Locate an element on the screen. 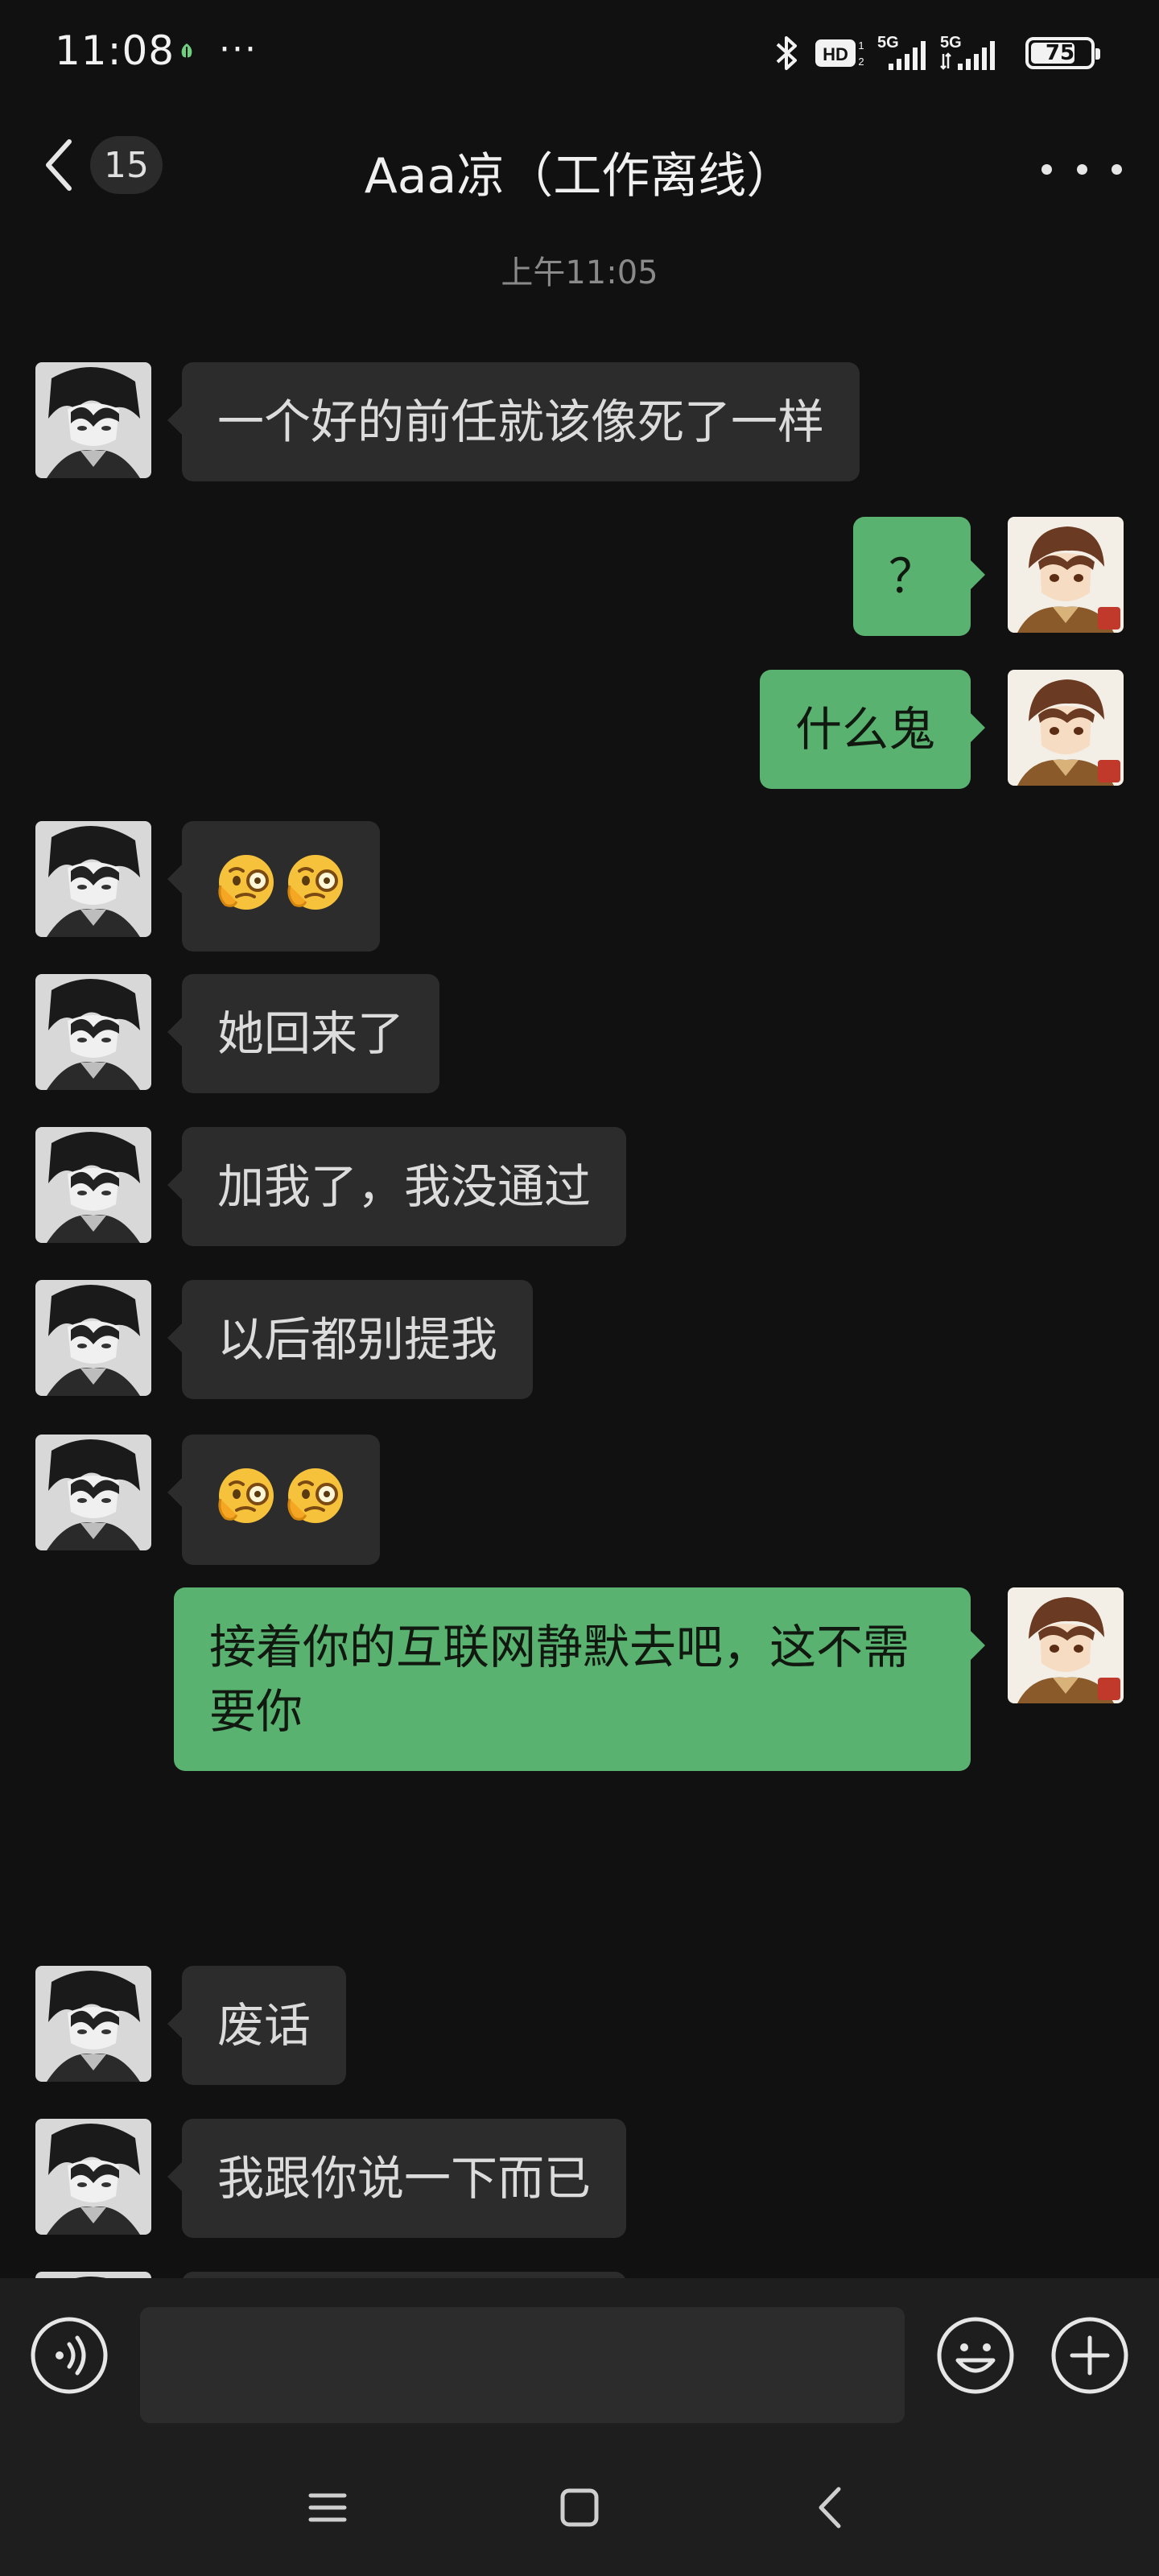 The image size is (1159, 2576). status-bar: 11:08 ··· HD 1 2 5G 5G 75 is located at coordinates (579, 53).